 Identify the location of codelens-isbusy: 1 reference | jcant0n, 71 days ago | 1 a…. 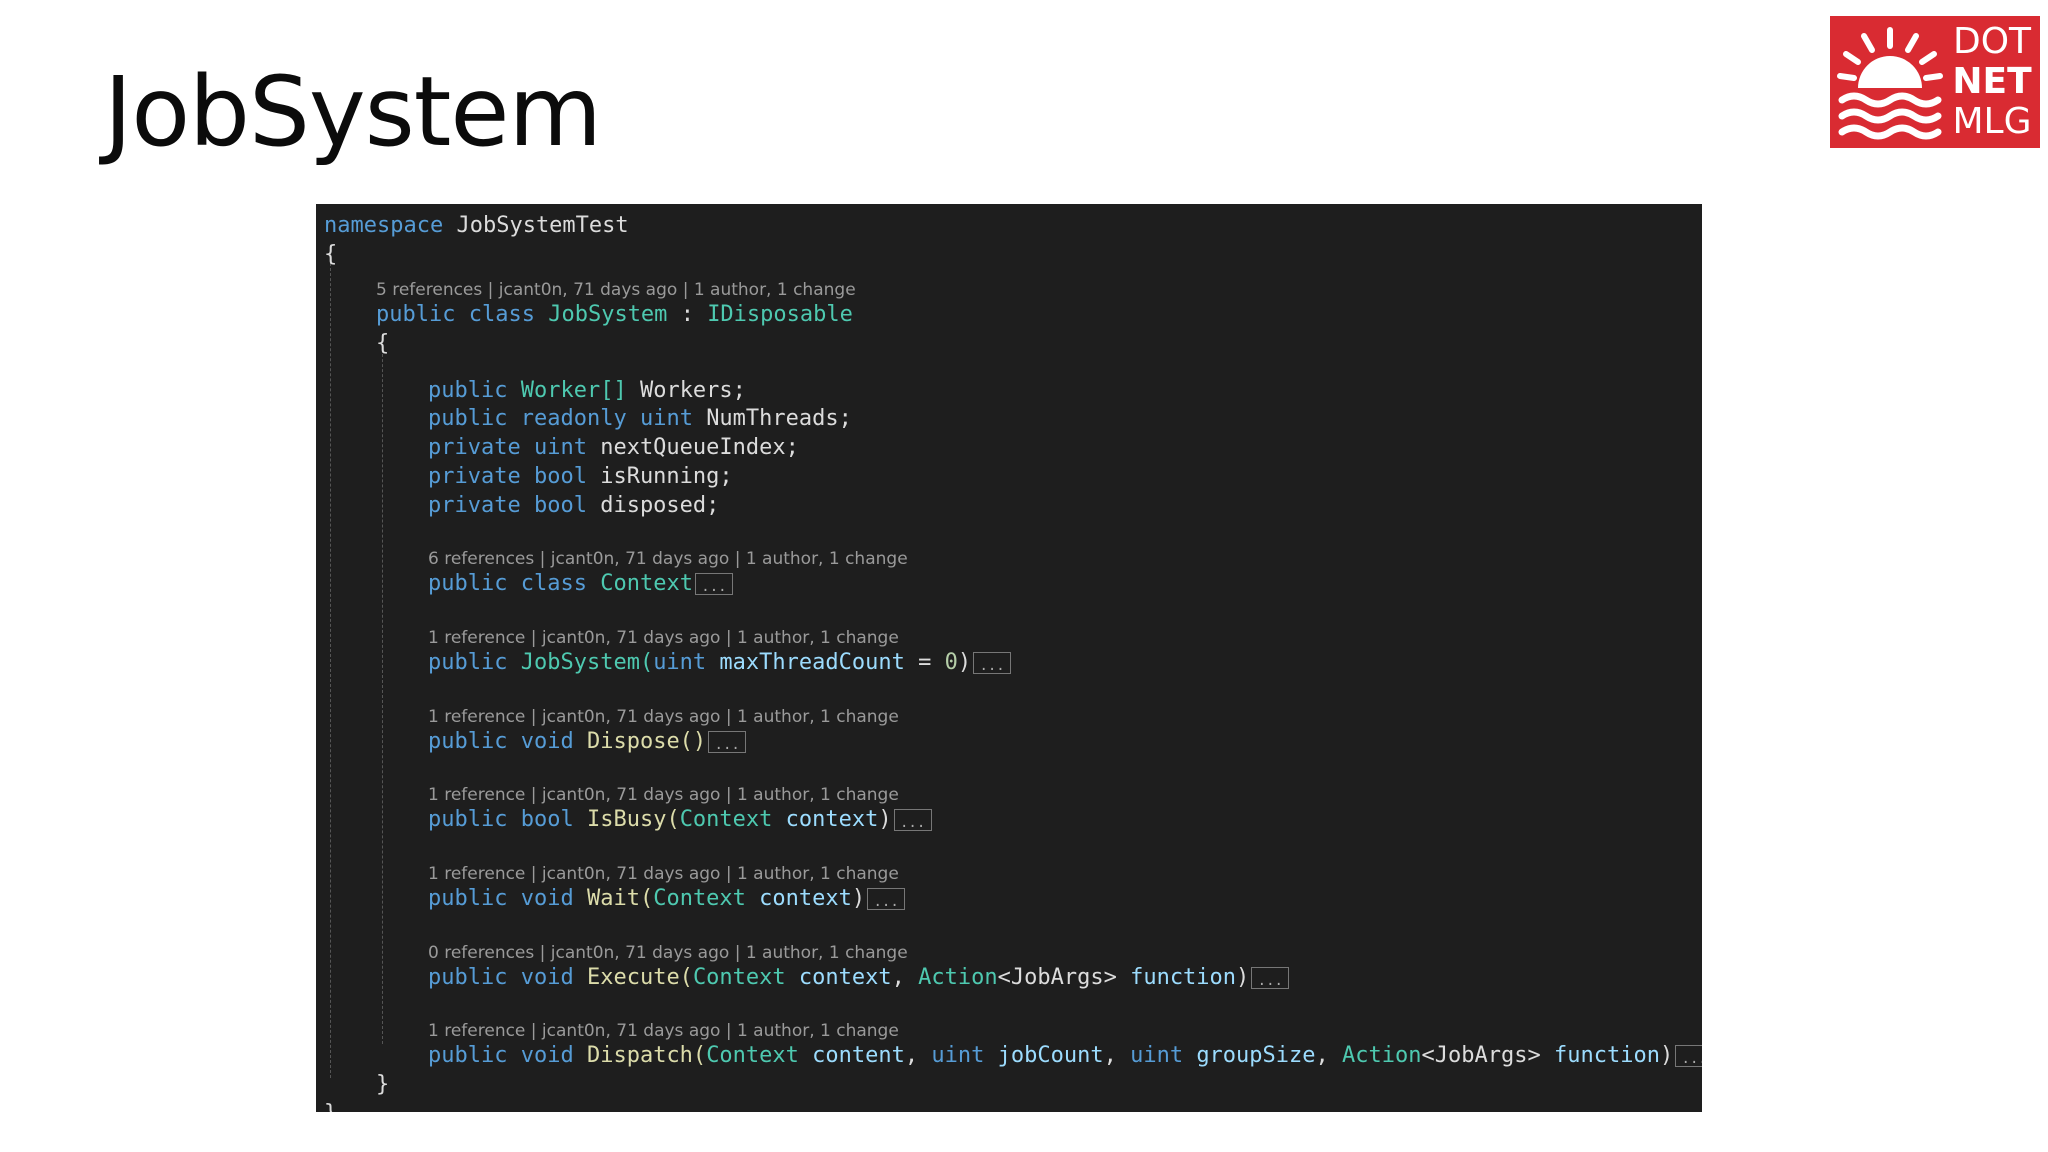
(1013, 795).